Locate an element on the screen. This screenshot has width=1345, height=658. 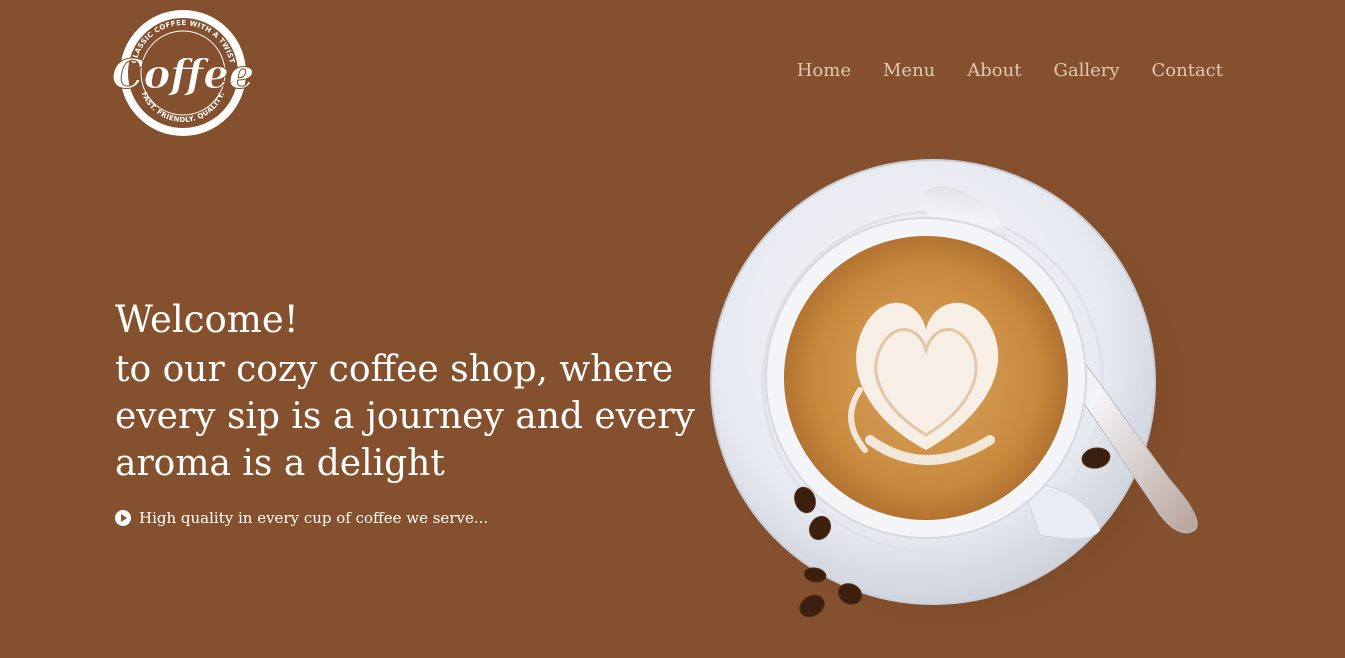
hero-title: Welcome! is located at coordinates (207, 319).